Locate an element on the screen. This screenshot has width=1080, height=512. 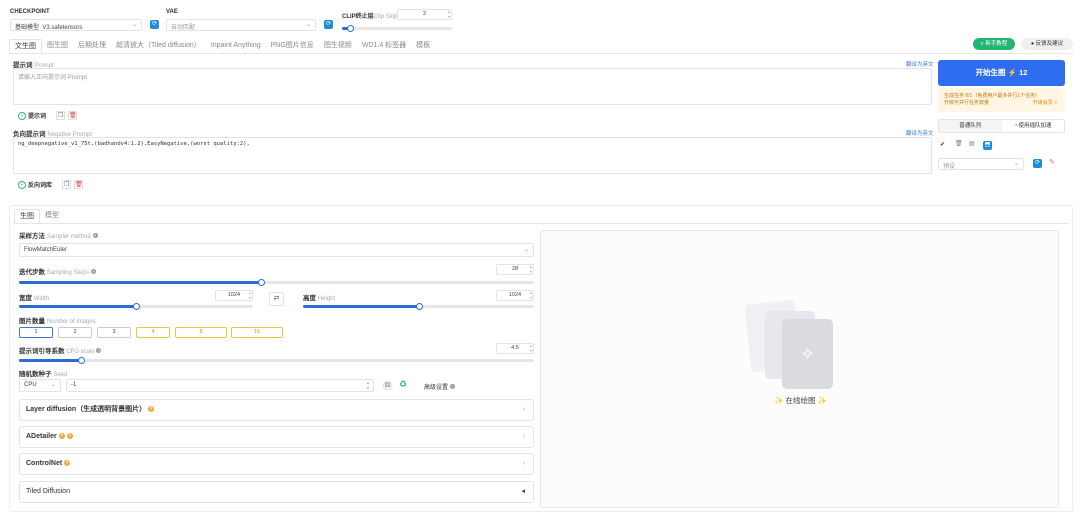
seed-device-select: CPU ⌄ is located at coordinates (40, 385).